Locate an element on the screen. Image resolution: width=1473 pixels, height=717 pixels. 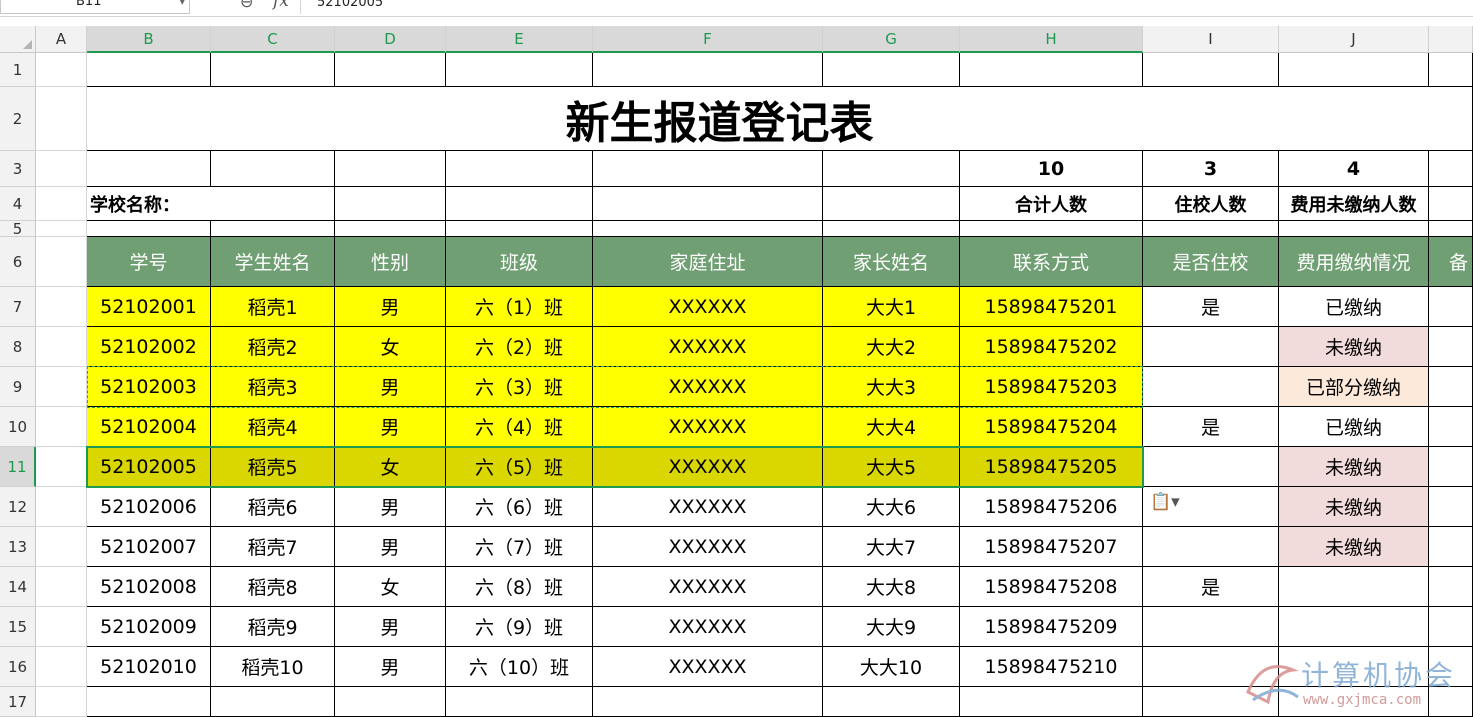
cell-a13 is located at coordinates (61, 547).